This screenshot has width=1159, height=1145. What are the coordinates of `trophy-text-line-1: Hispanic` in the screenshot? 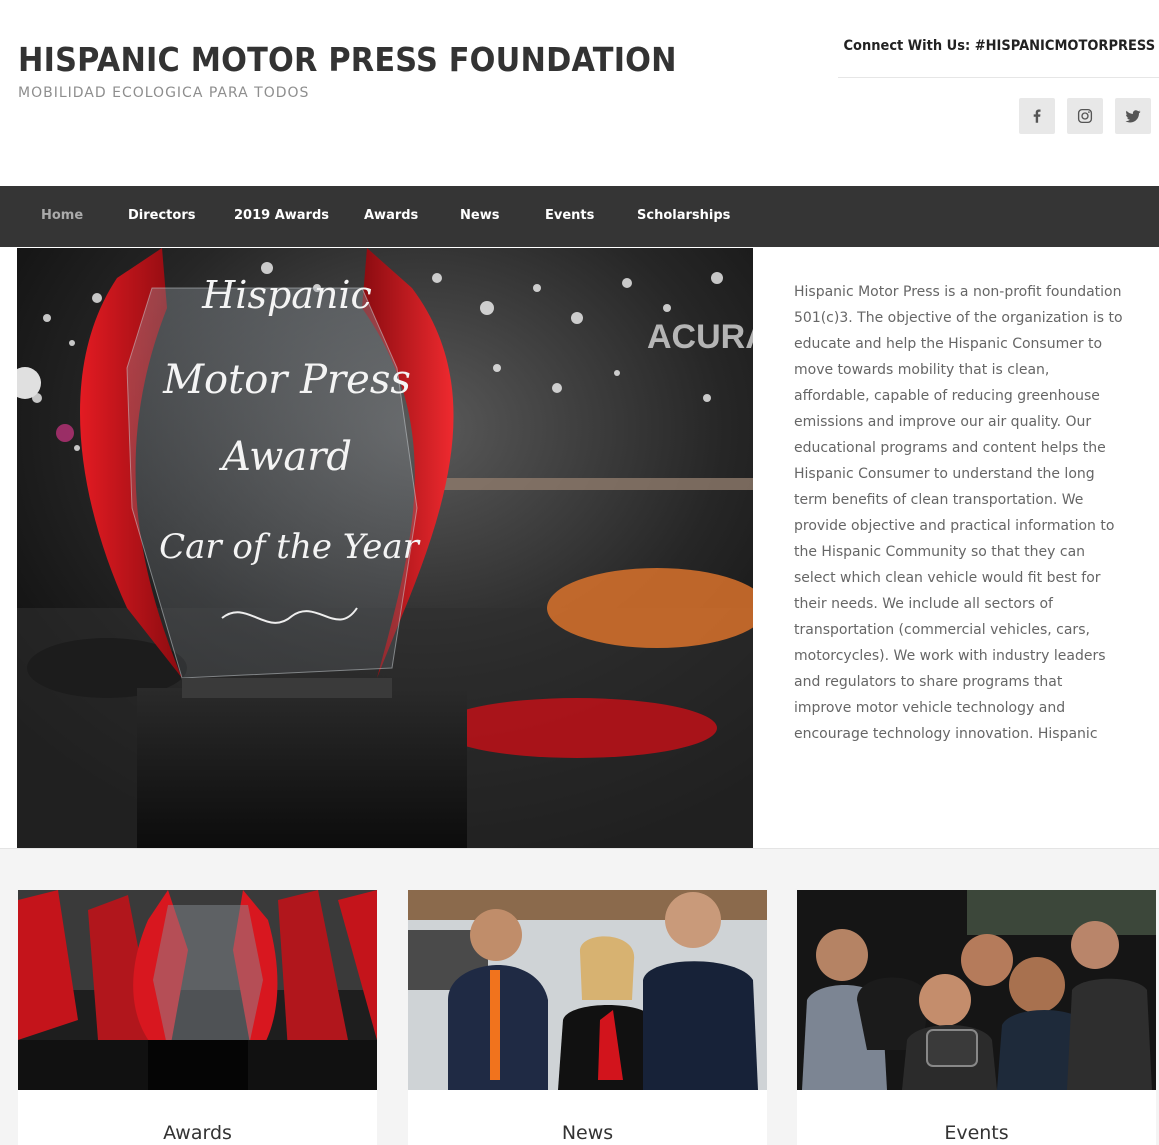 It's located at (286, 295).